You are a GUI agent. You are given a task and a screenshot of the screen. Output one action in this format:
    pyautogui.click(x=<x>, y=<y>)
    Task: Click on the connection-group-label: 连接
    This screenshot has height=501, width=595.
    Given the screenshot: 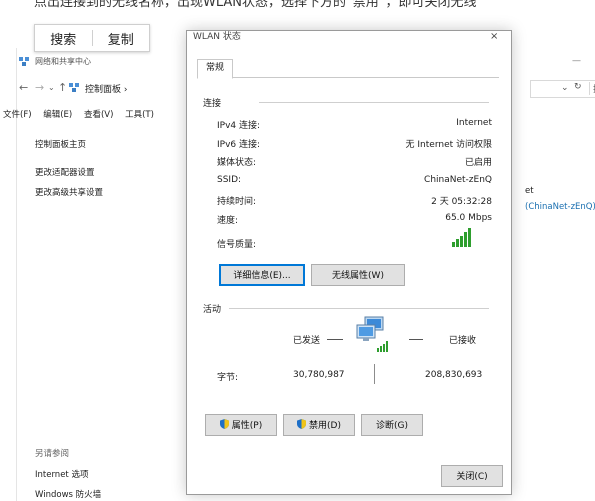 What is the action you would take?
    pyautogui.click(x=212, y=104)
    